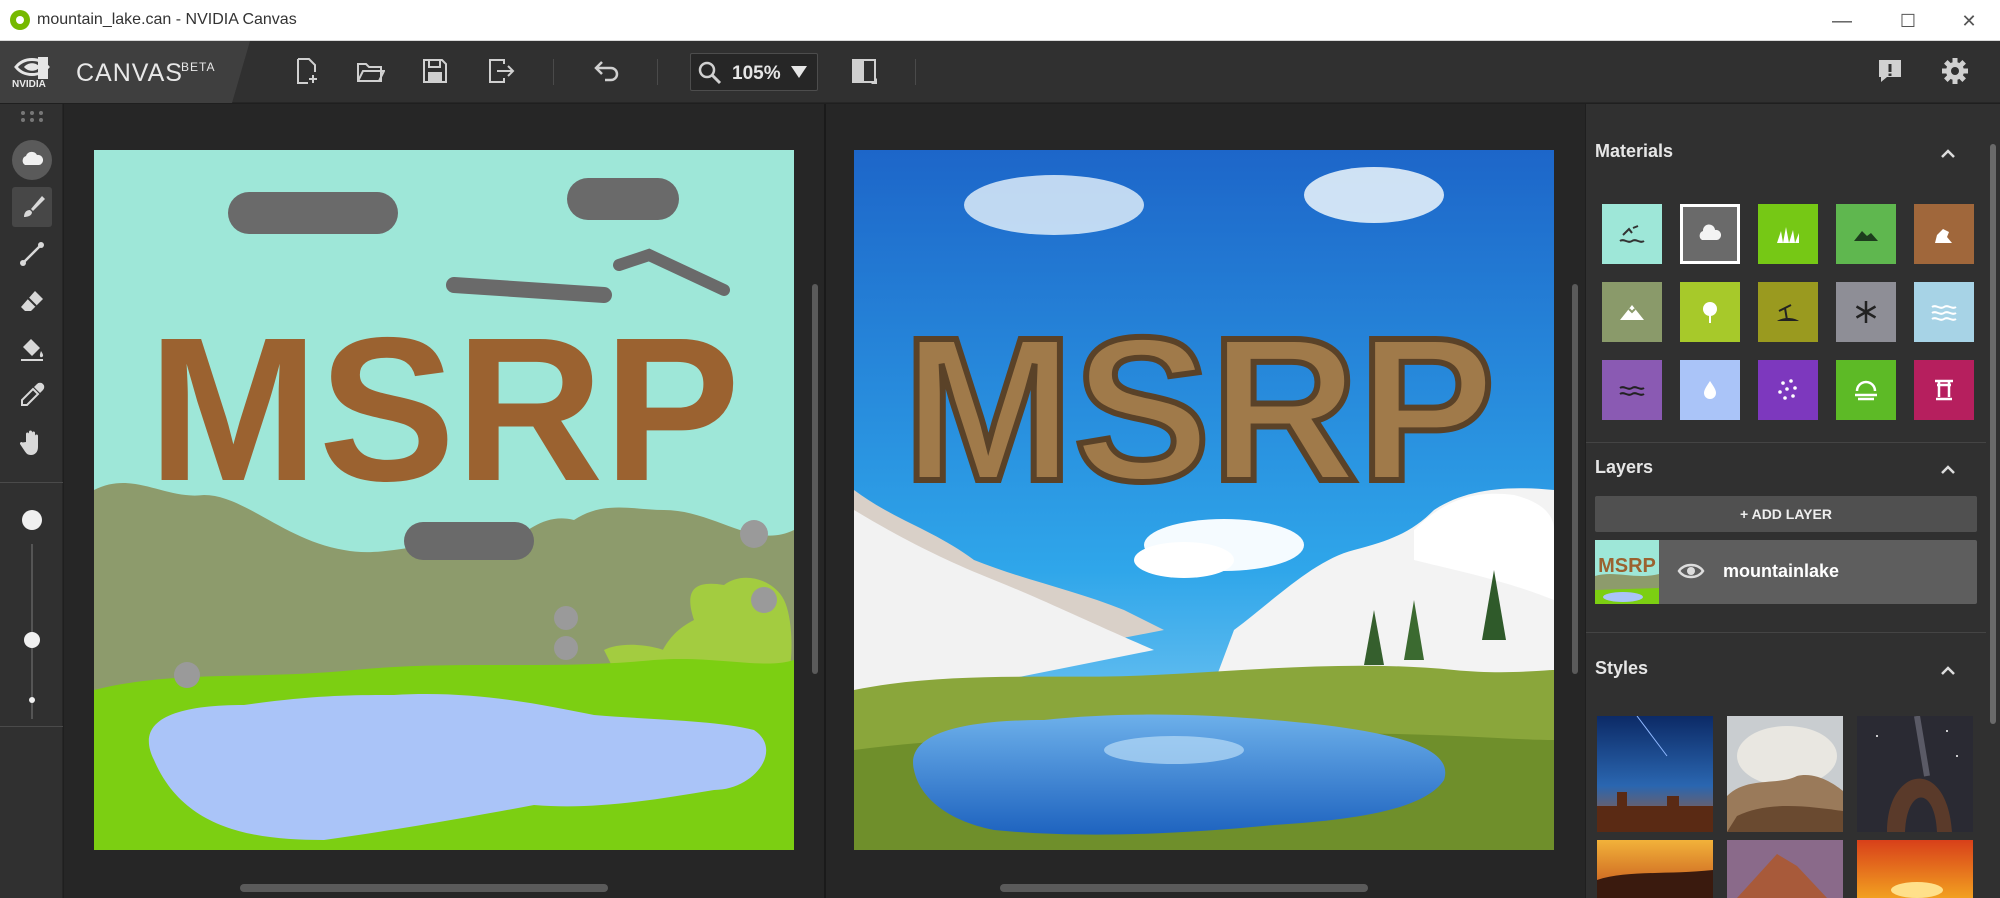 This screenshot has width=2000, height=898. What do you see at coordinates (167, 19) in the screenshot?
I see `window-title: mountain_lake.can - NVIDIA Canvas` at bounding box center [167, 19].